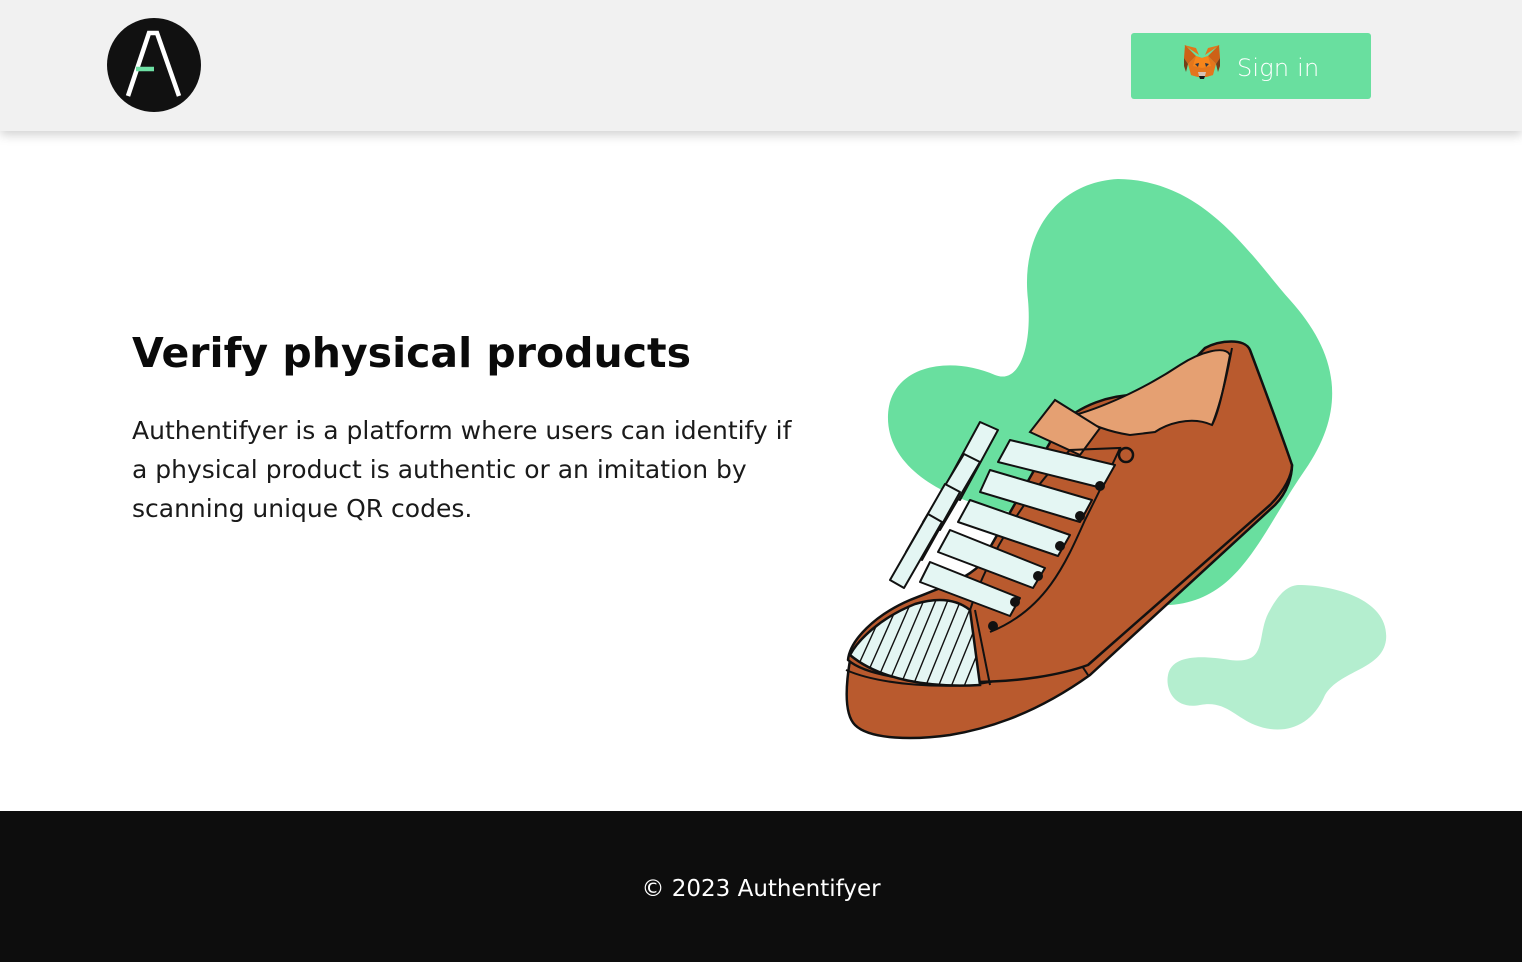 This screenshot has width=1522, height=962. What do you see at coordinates (761, 889) in the screenshot?
I see `footer-copyright: © 2023 Authentifyer` at bounding box center [761, 889].